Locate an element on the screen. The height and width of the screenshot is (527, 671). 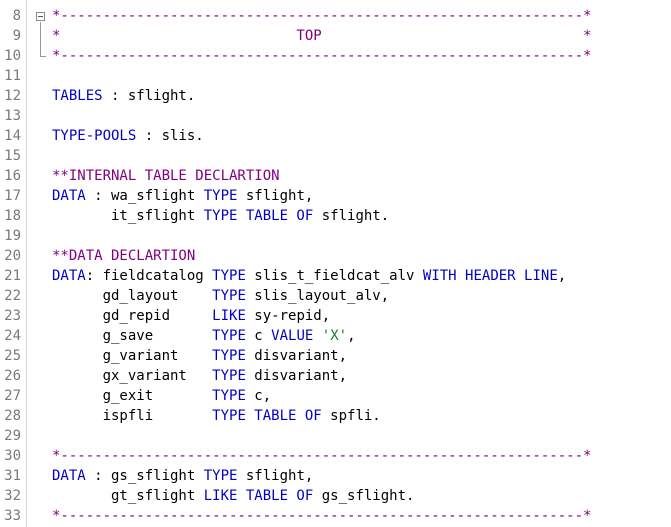
code-token: slis_t_fieldcat_alv is located at coordinates (334, 276).